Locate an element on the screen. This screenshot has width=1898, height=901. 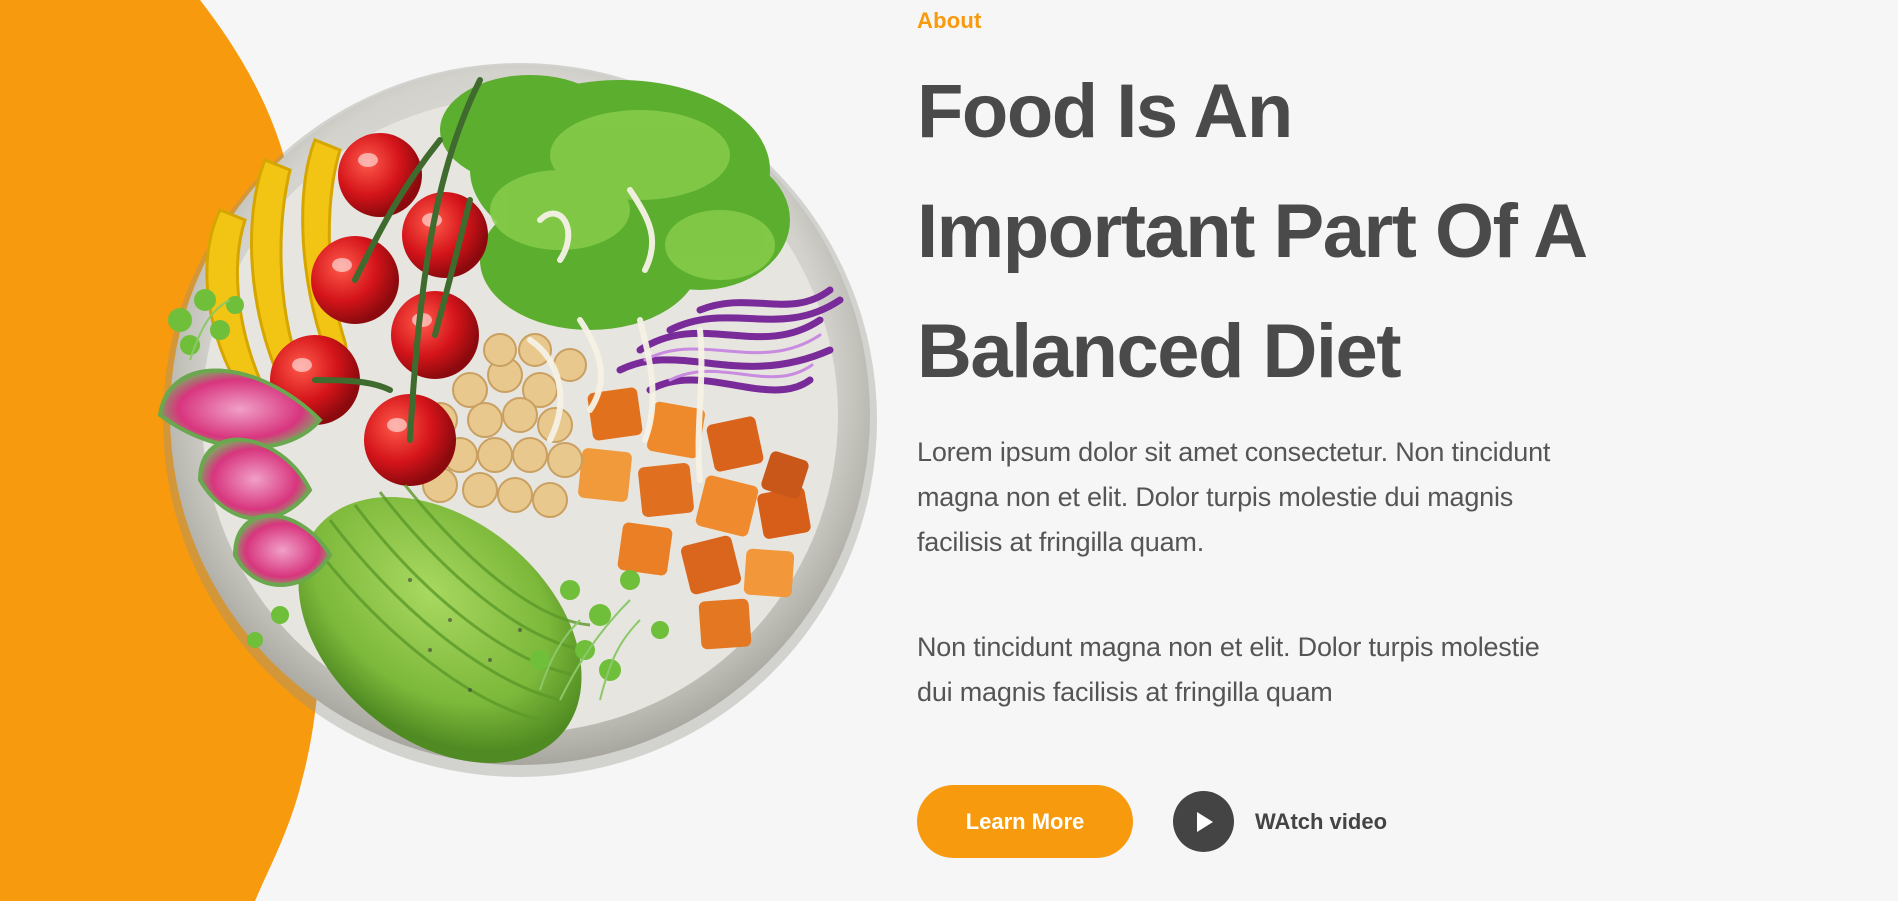
play-triangle-icon is located at coordinates (1204, 821).